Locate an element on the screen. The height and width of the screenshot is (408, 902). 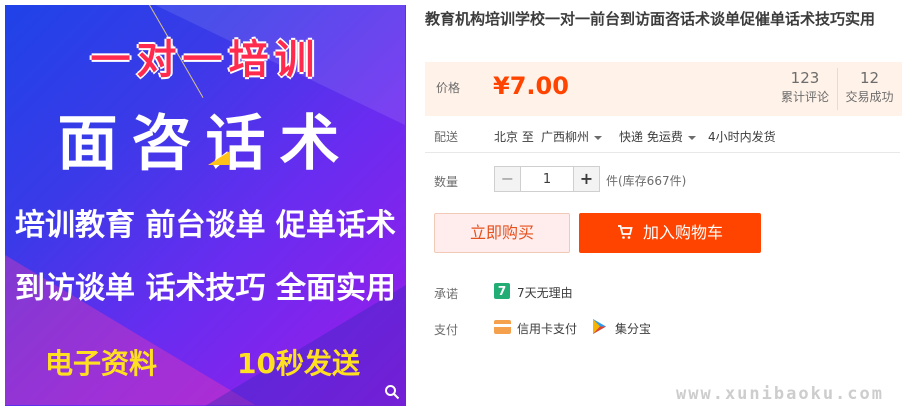
quantity-input is located at coordinates (547, 179).